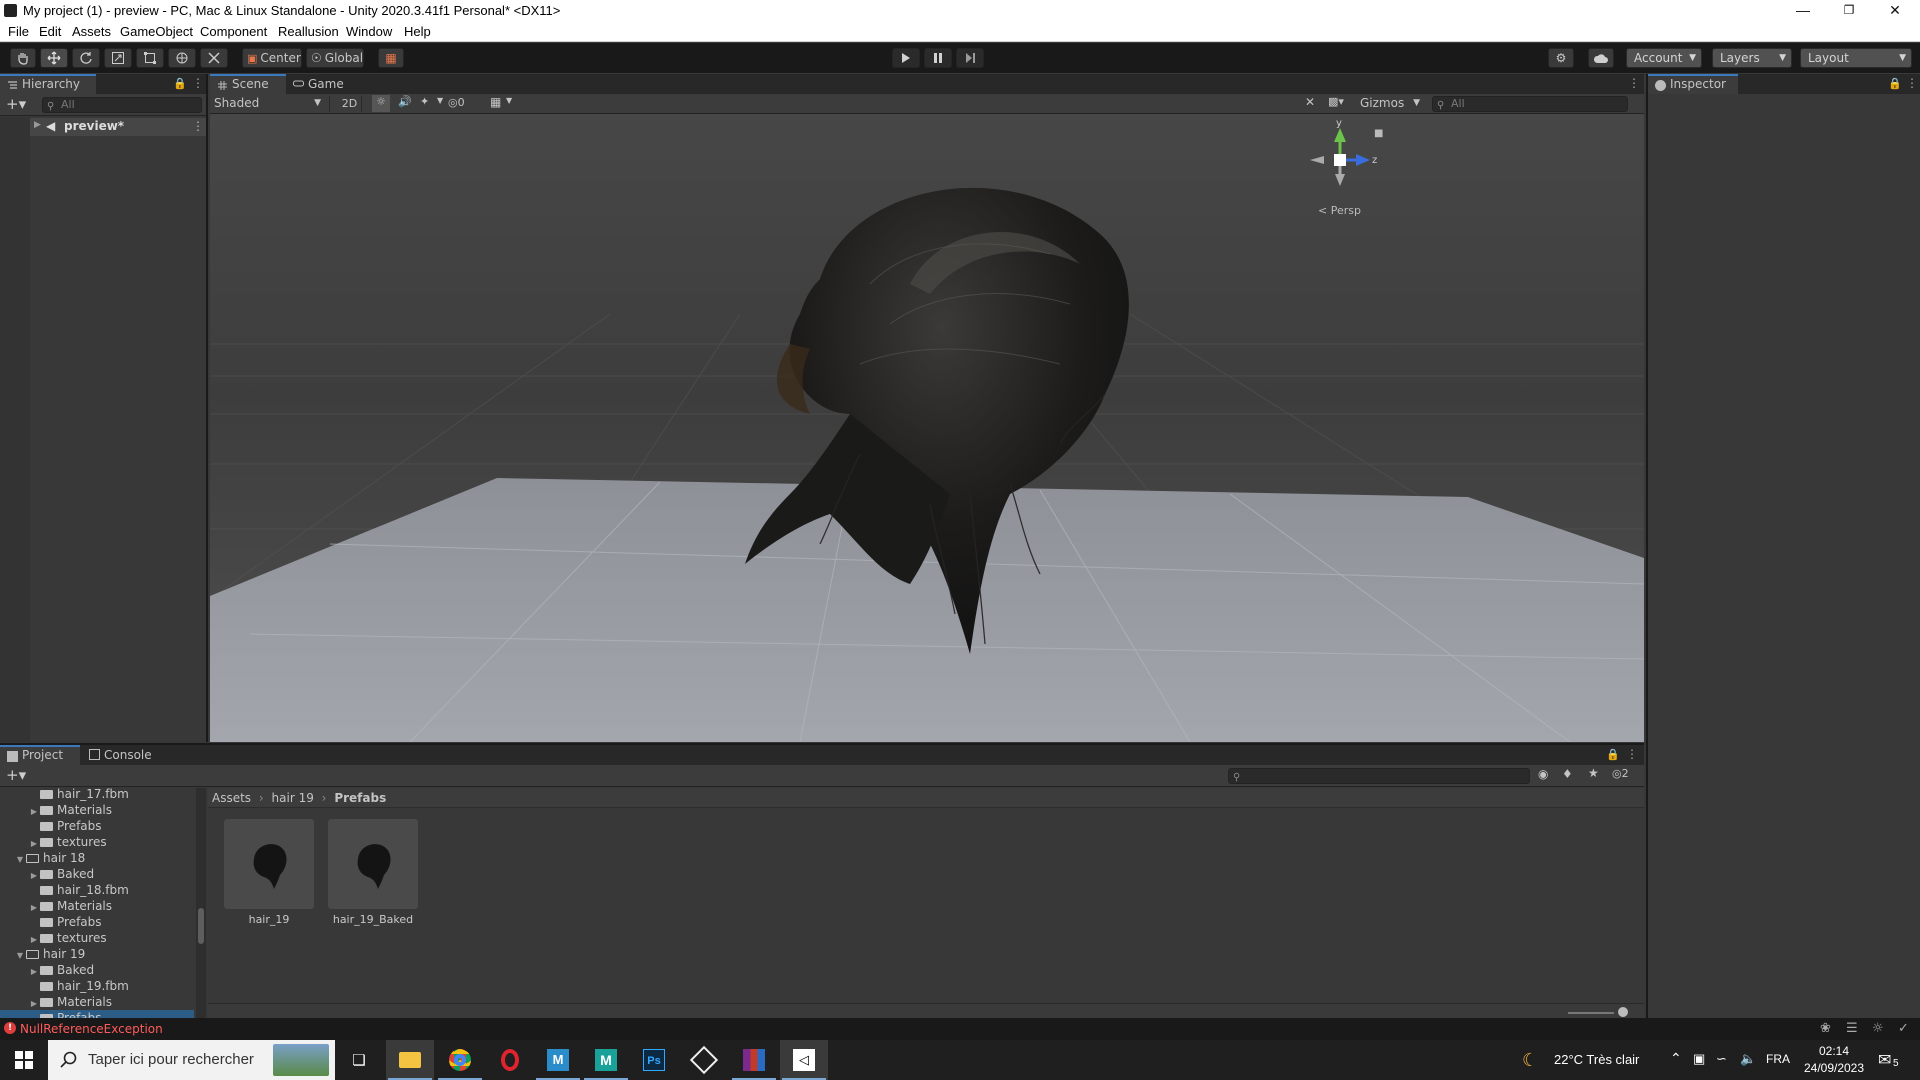 The image size is (1920, 1080). Describe the element at coordinates (1567, 774) in the screenshot. I see `filter-label-icon: ♦` at that location.